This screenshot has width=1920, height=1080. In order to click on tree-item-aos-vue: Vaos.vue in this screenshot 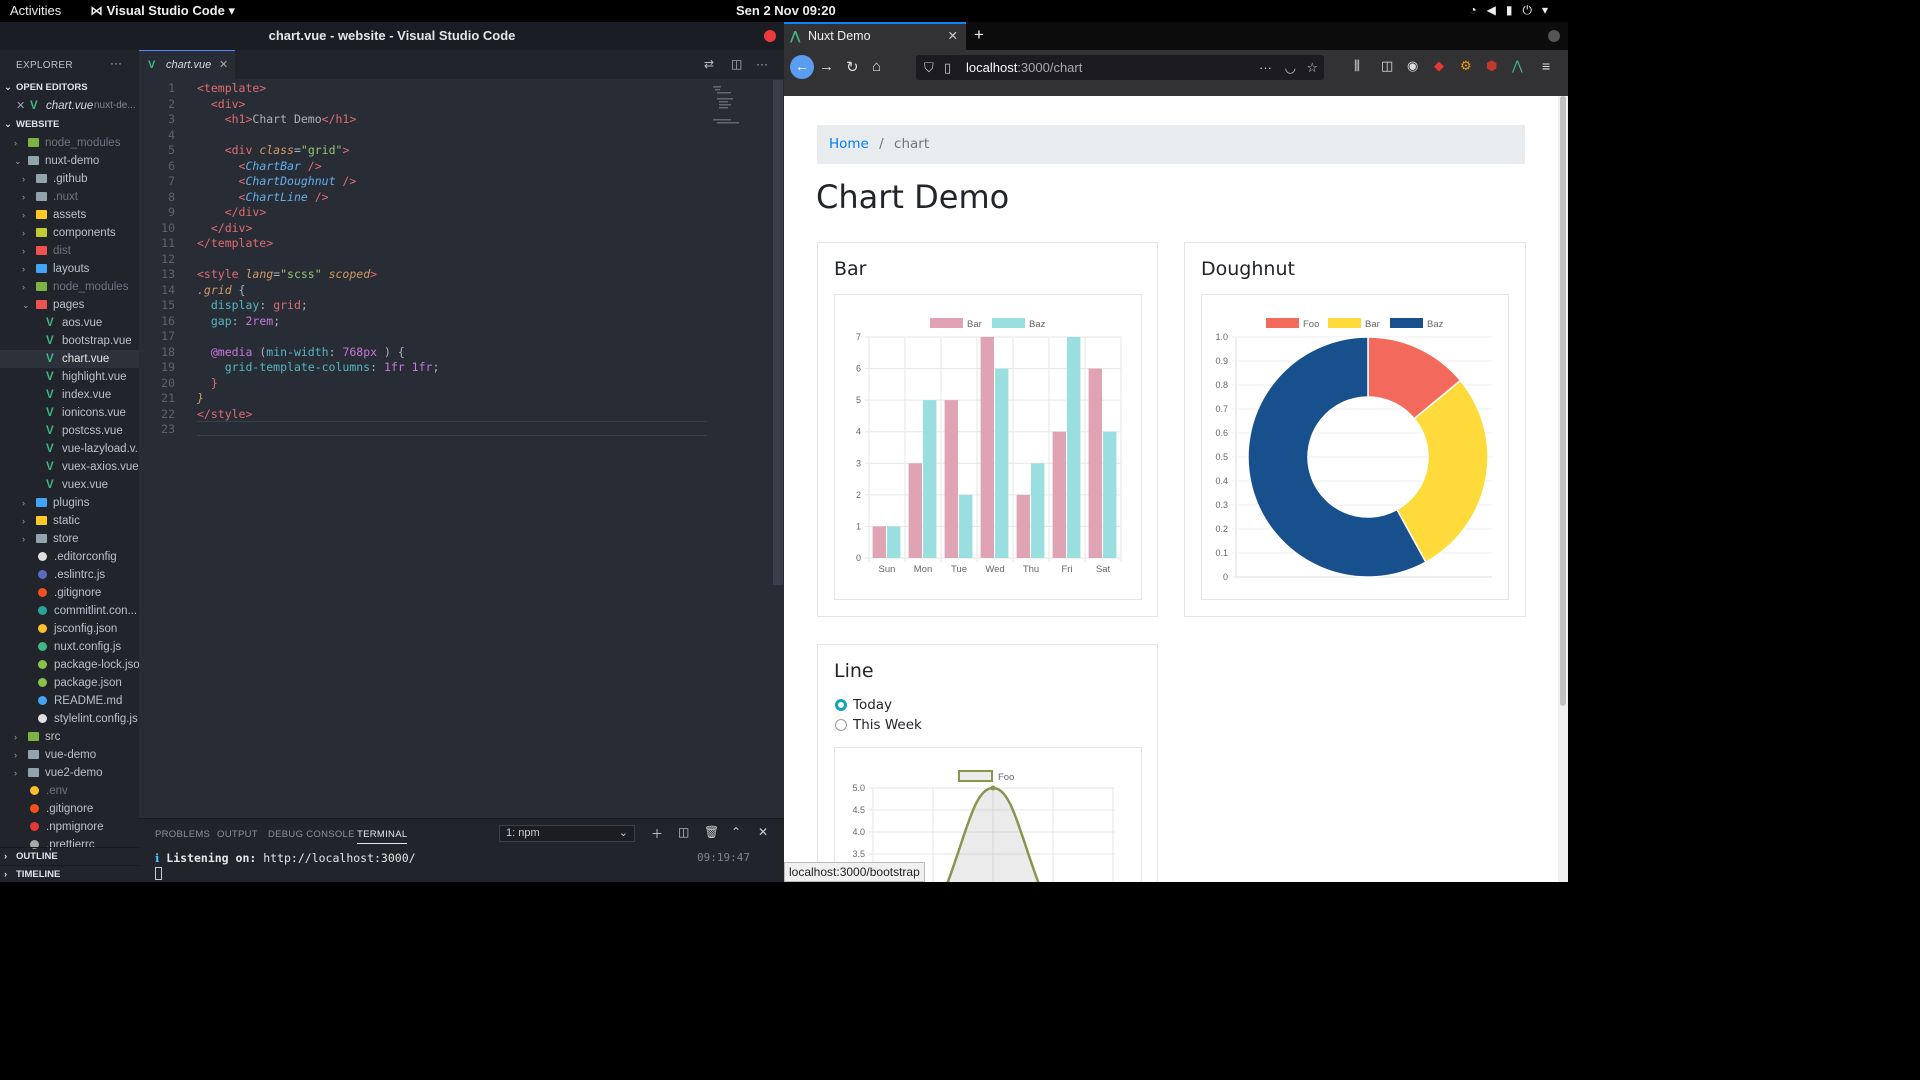, I will do `click(69, 323)`.